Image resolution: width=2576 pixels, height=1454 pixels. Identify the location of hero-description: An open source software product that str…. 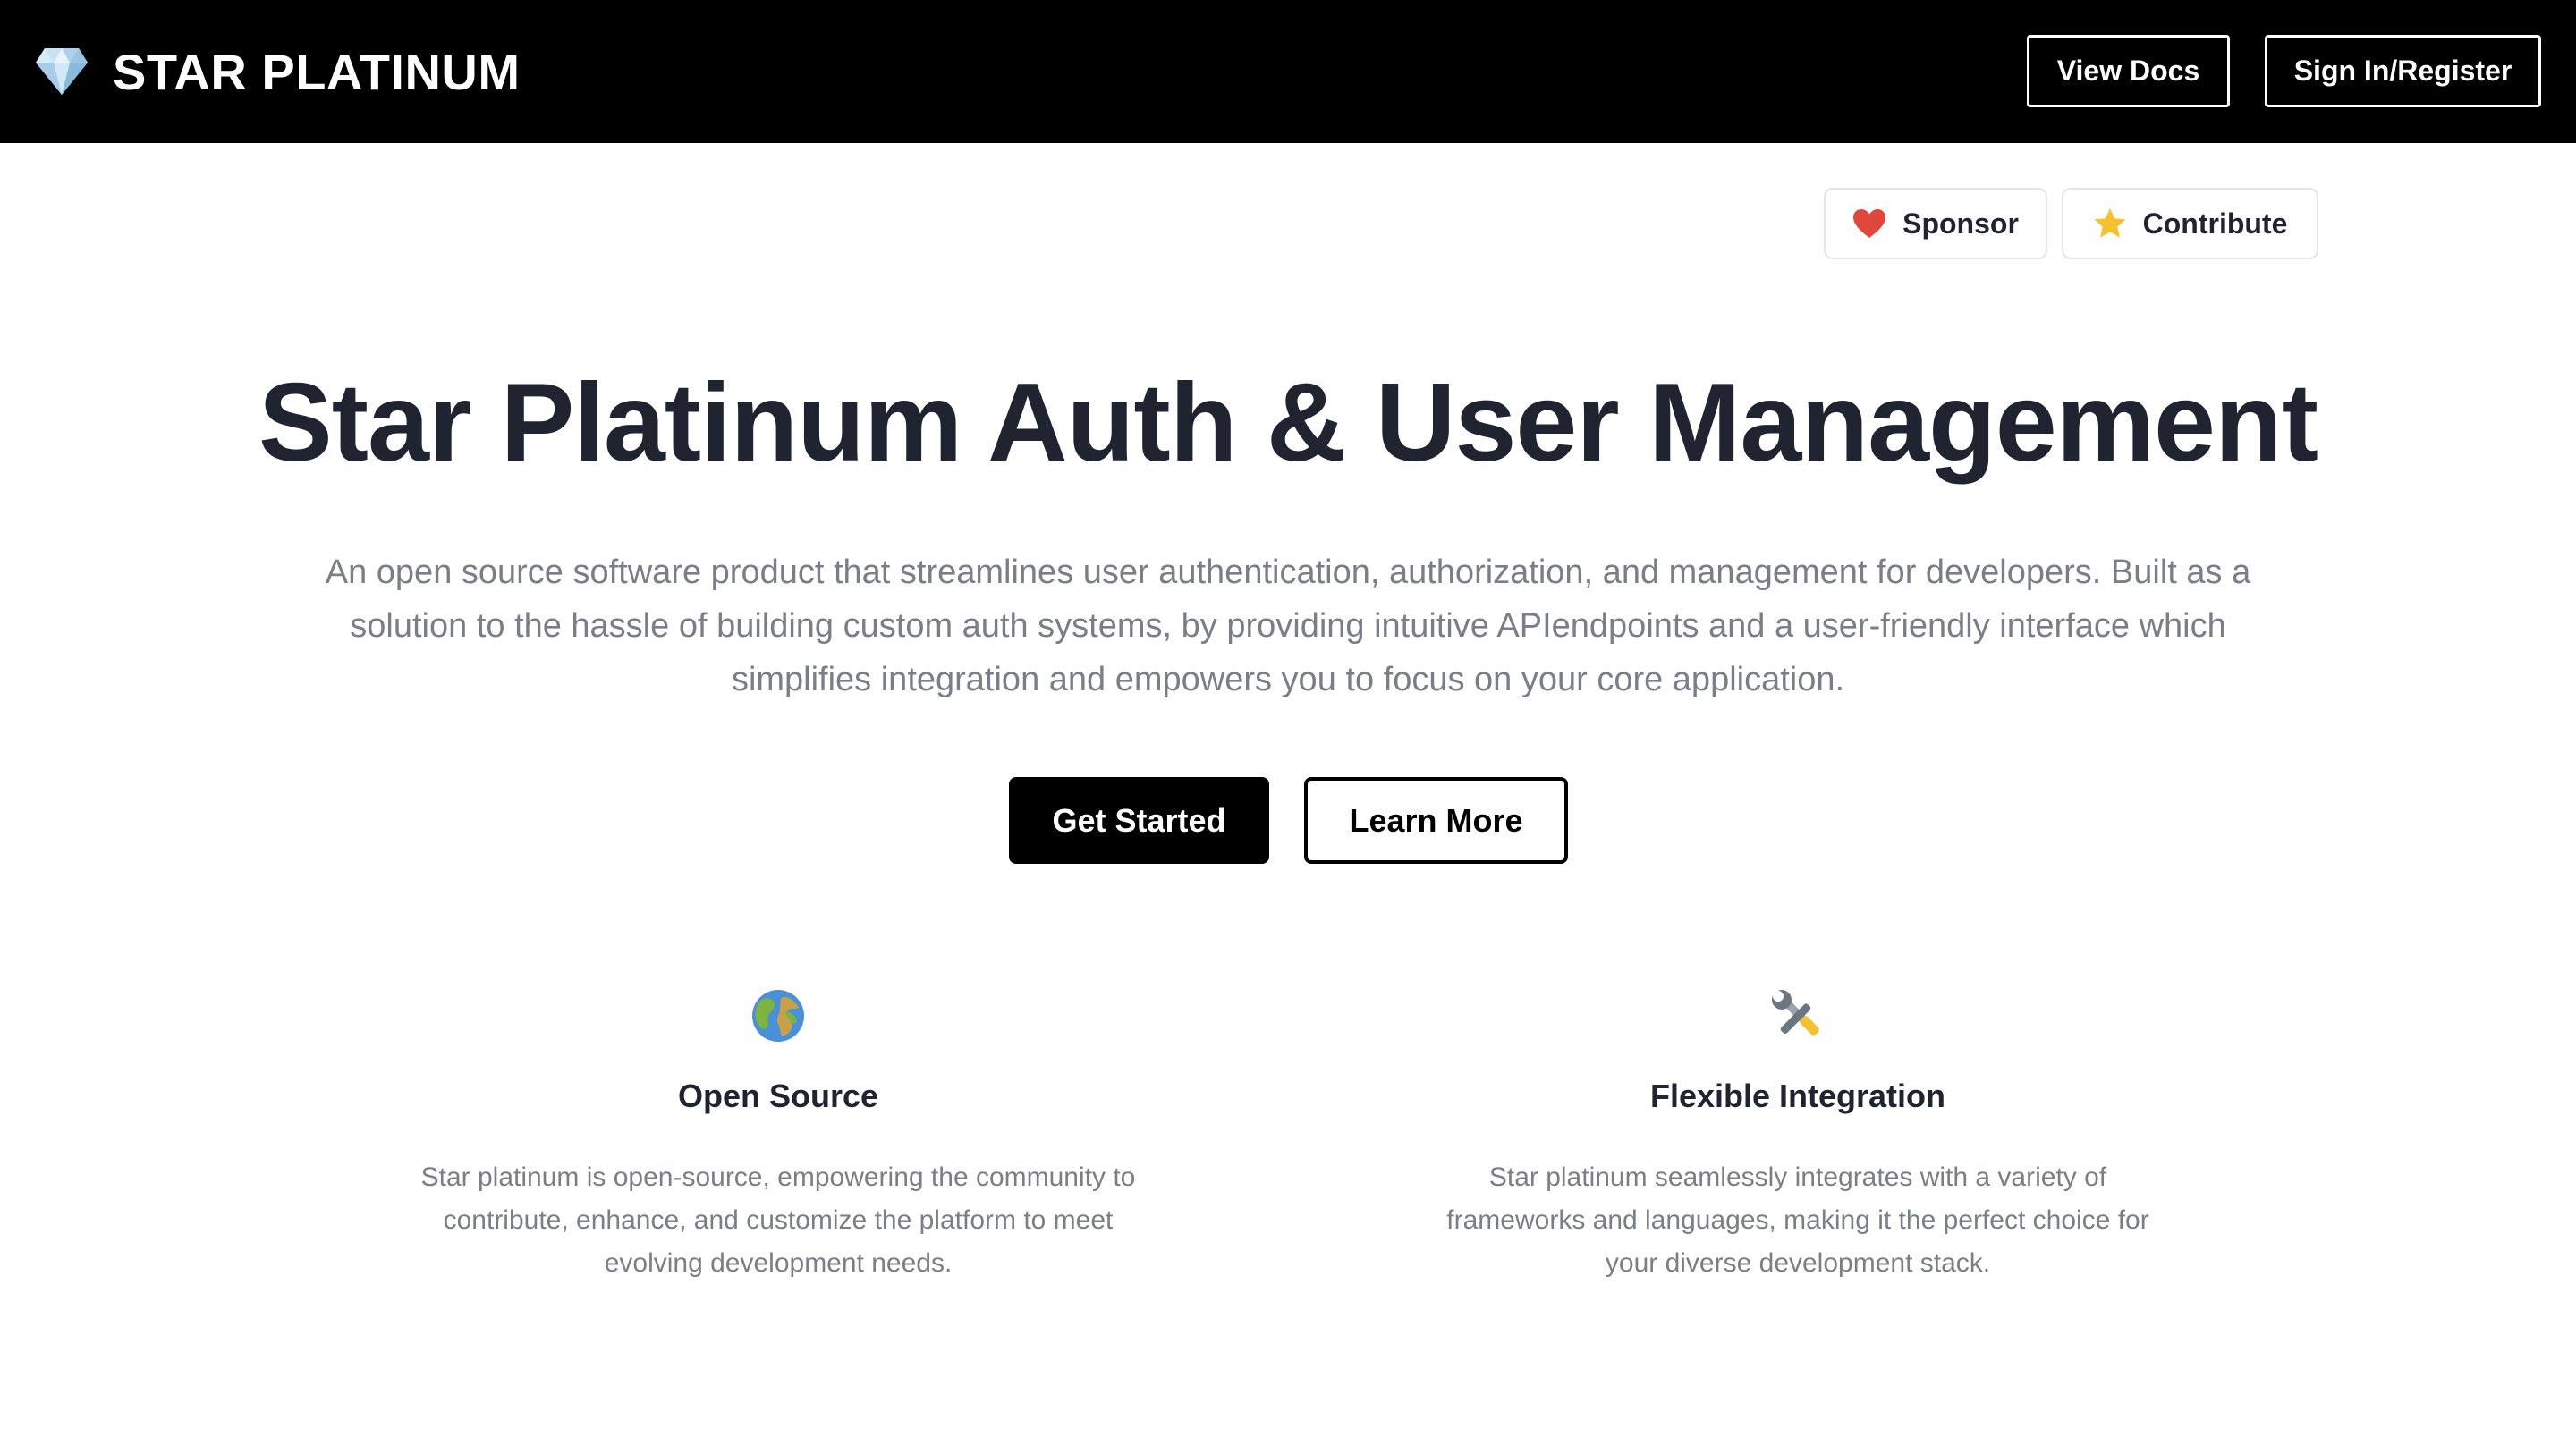
(1288, 626).